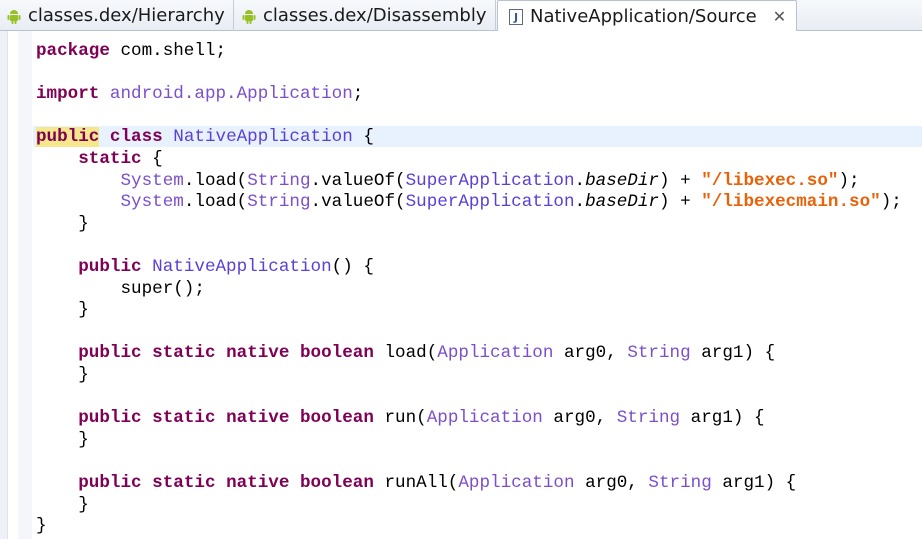 Image resolution: width=922 pixels, height=539 pixels. I want to click on code-line: public NativeApplication() {, so click(205, 267).